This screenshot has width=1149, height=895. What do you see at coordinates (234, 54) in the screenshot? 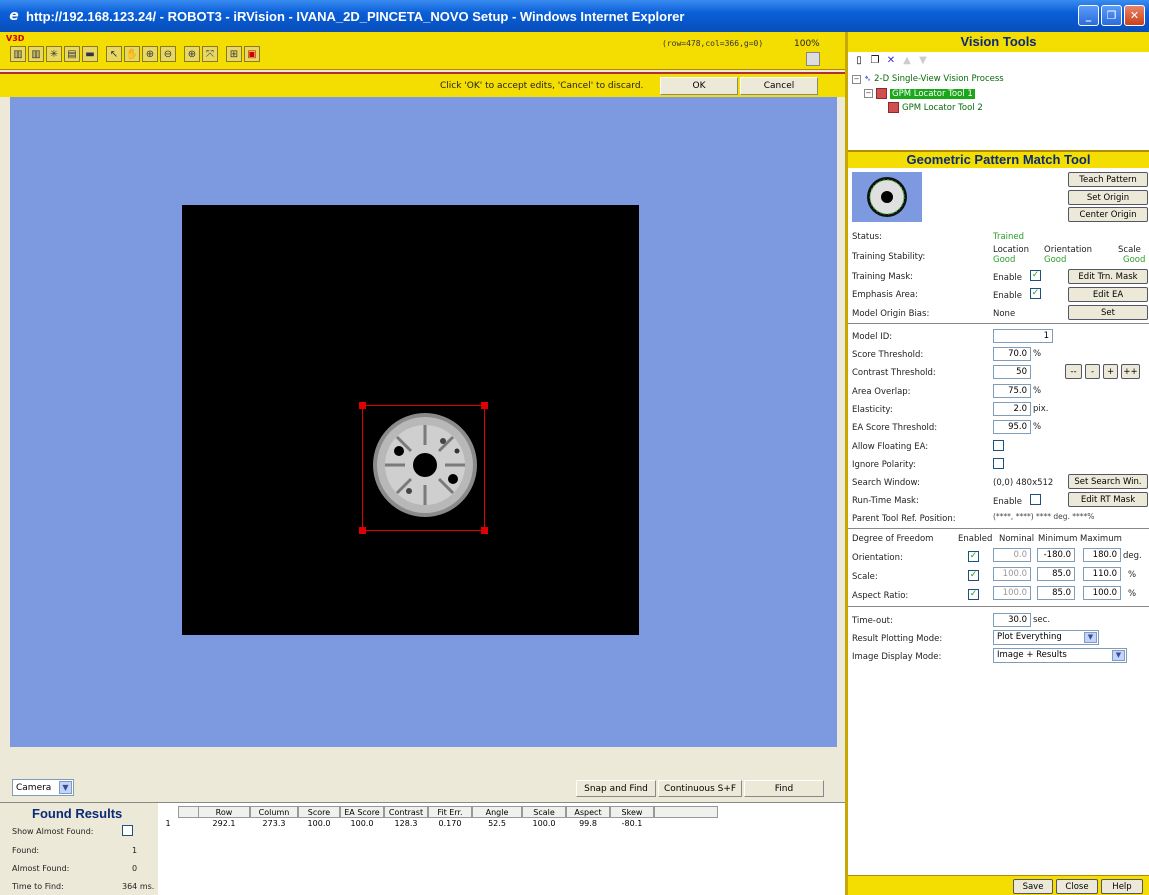
I see `grid-icon: ⊞` at bounding box center [234, 54].